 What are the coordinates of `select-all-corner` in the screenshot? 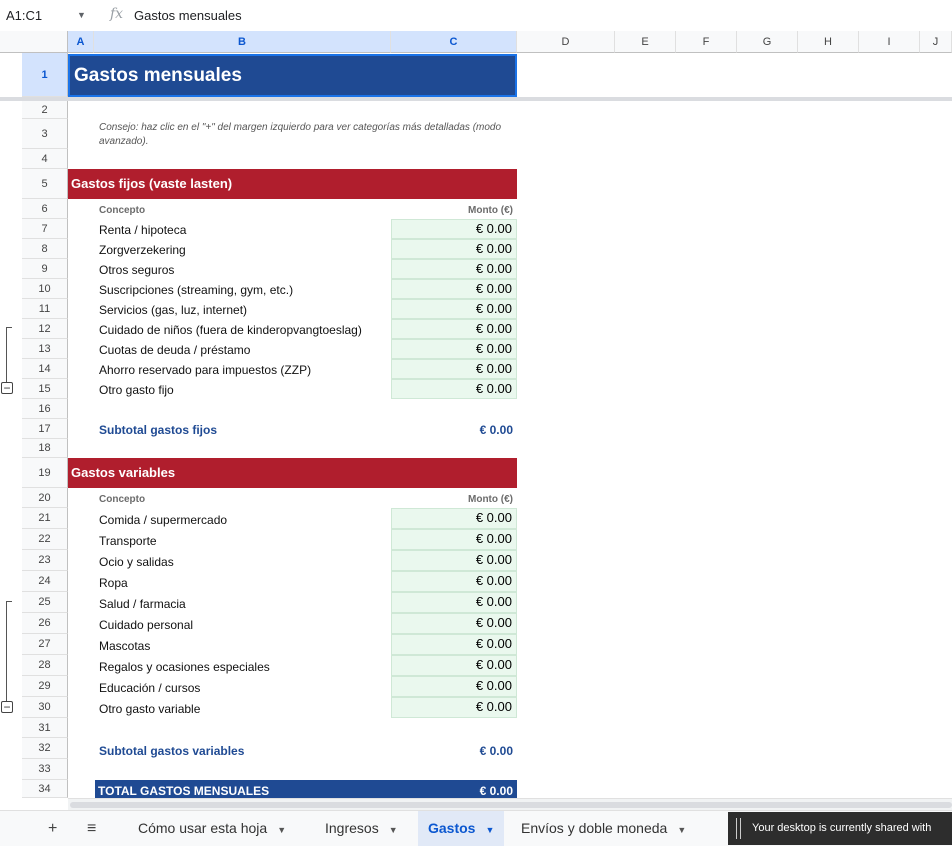 It's located at (34, 42).